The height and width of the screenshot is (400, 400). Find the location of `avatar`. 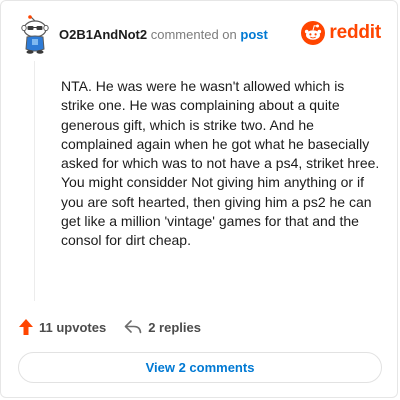

avatar is located at coordinates (35, 35).